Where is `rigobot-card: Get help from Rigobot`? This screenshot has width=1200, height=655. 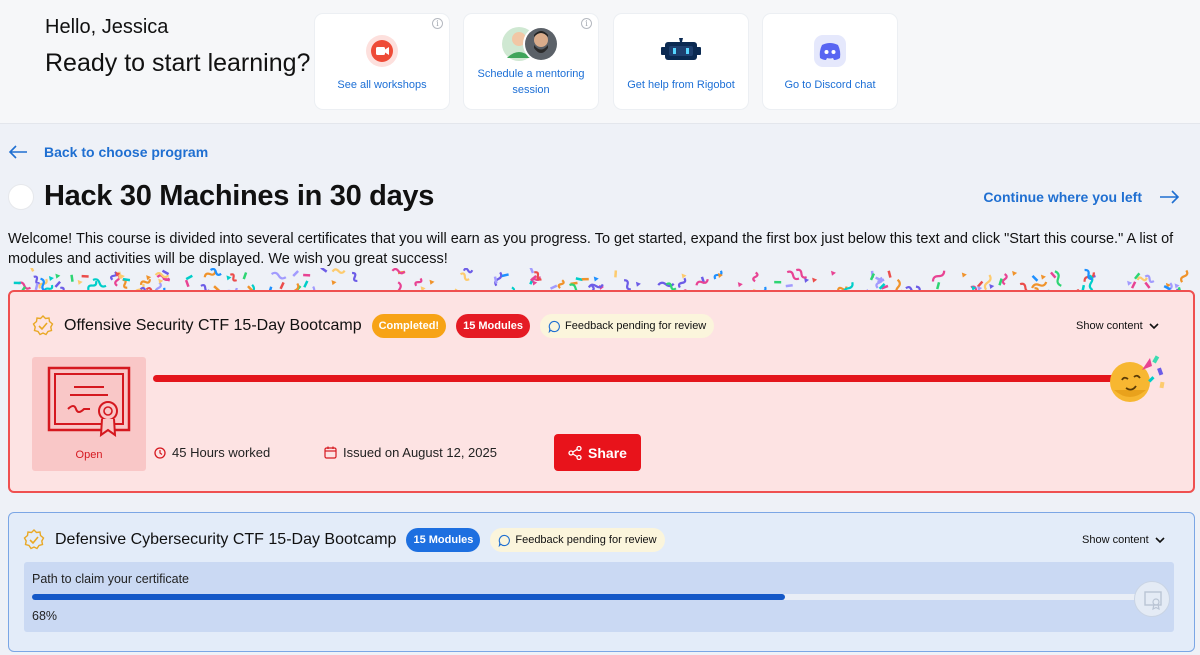
rigobot-card: Get help from Rigobot is located at coordinates (681, 61).